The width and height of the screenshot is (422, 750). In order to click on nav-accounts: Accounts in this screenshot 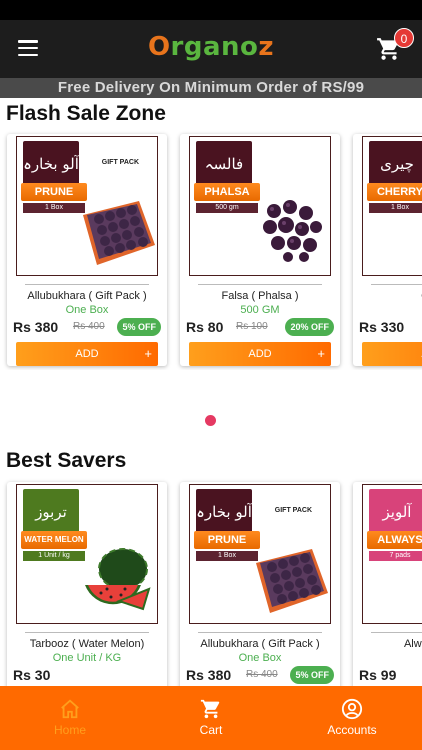, I will do `click(352, 717)`.